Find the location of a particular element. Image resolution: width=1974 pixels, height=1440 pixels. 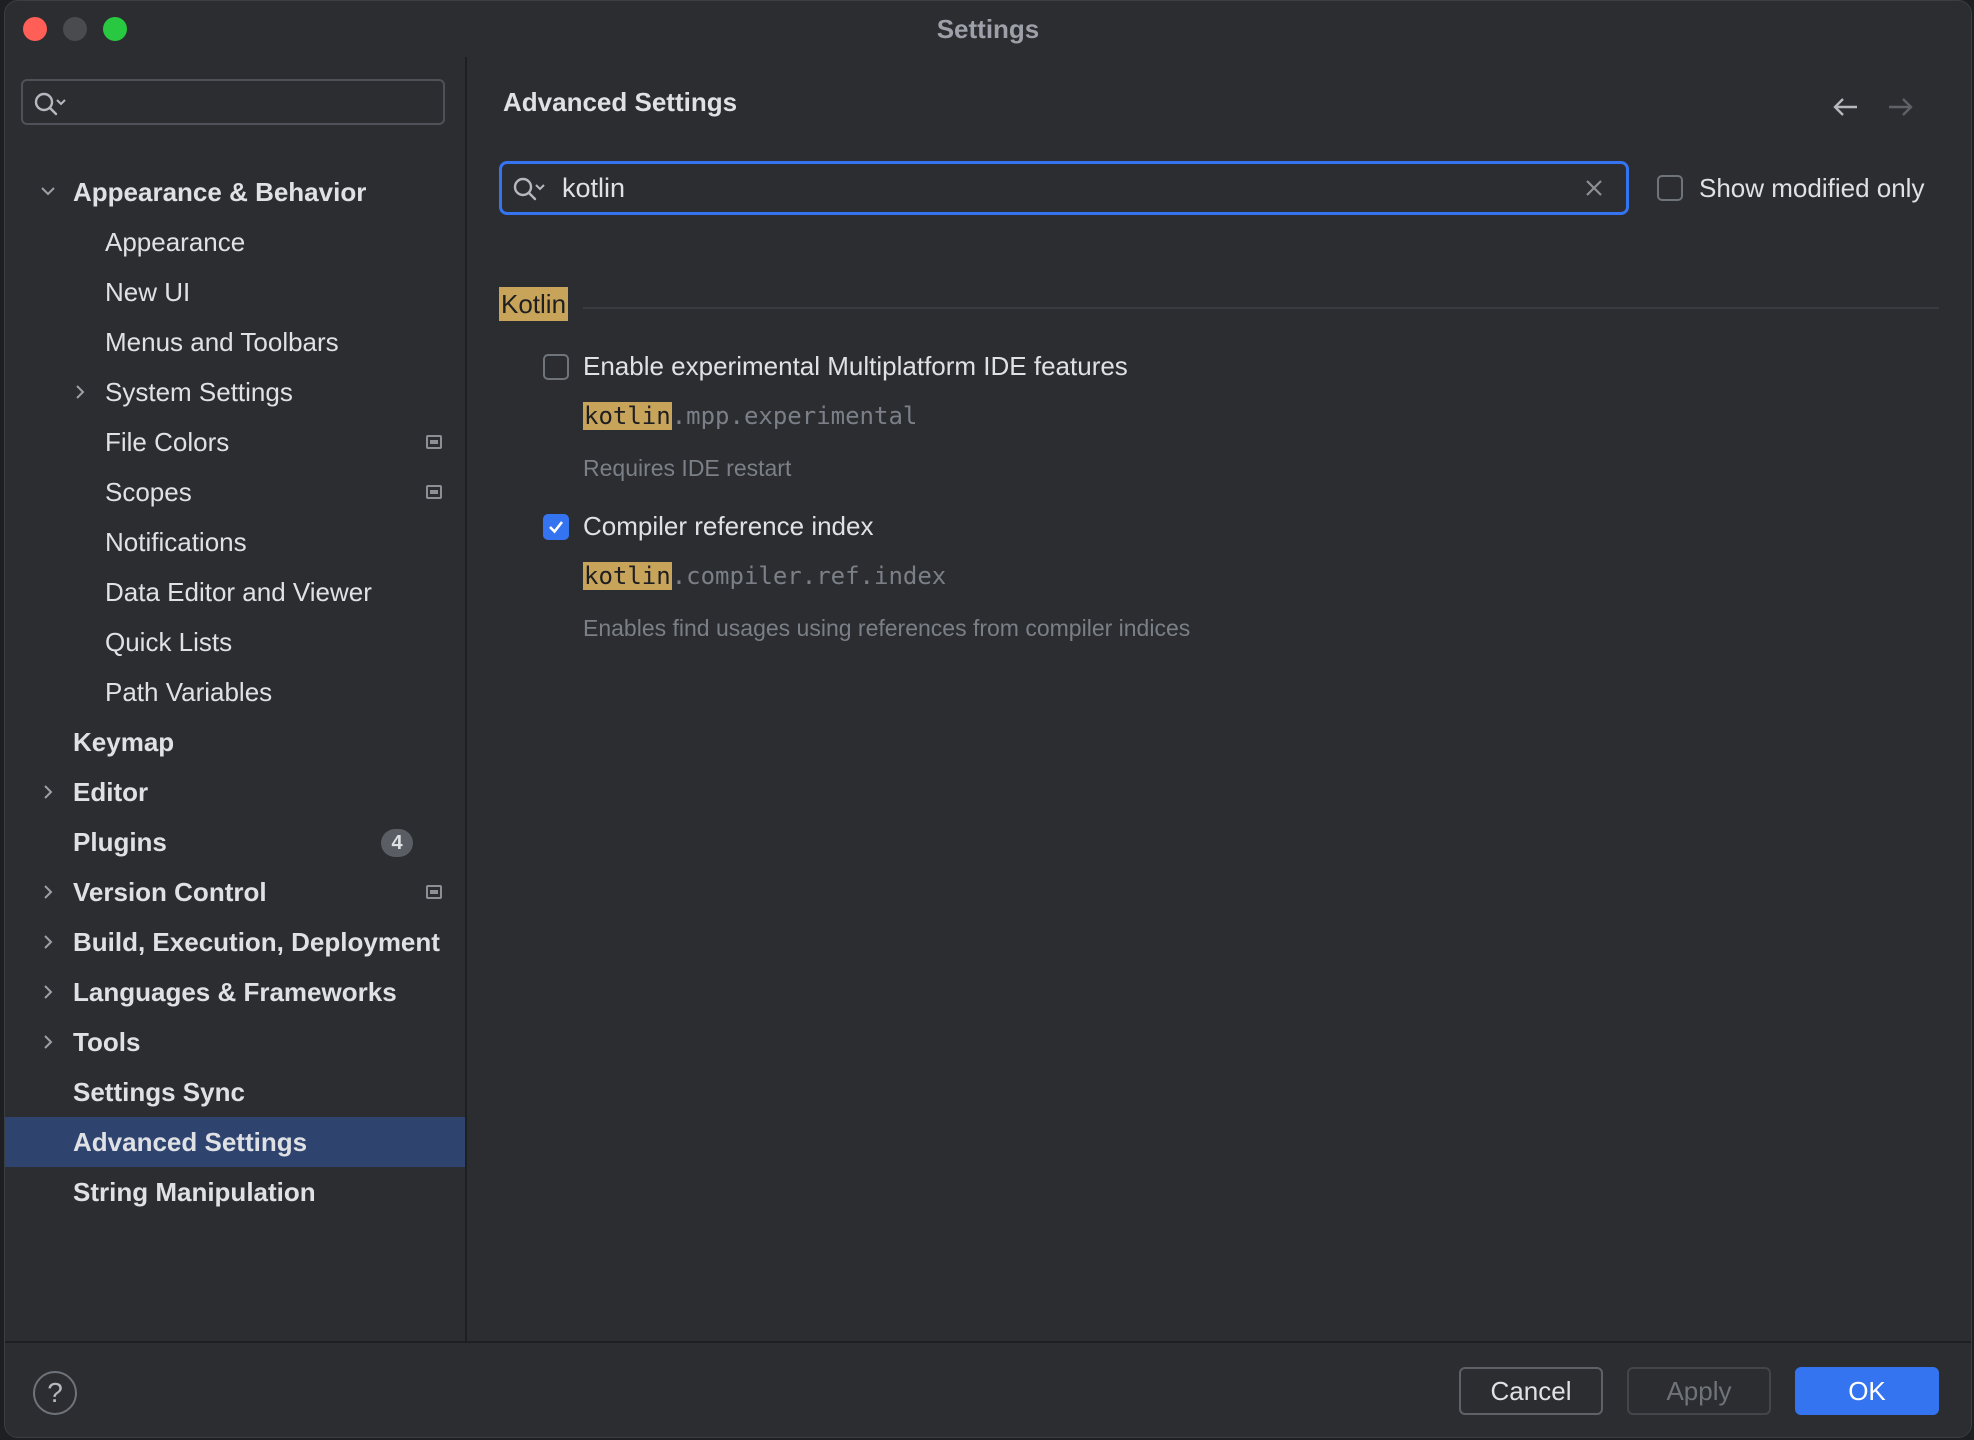

sidebar-item-label: Settings Sync is located at coordinates (159, 1092).